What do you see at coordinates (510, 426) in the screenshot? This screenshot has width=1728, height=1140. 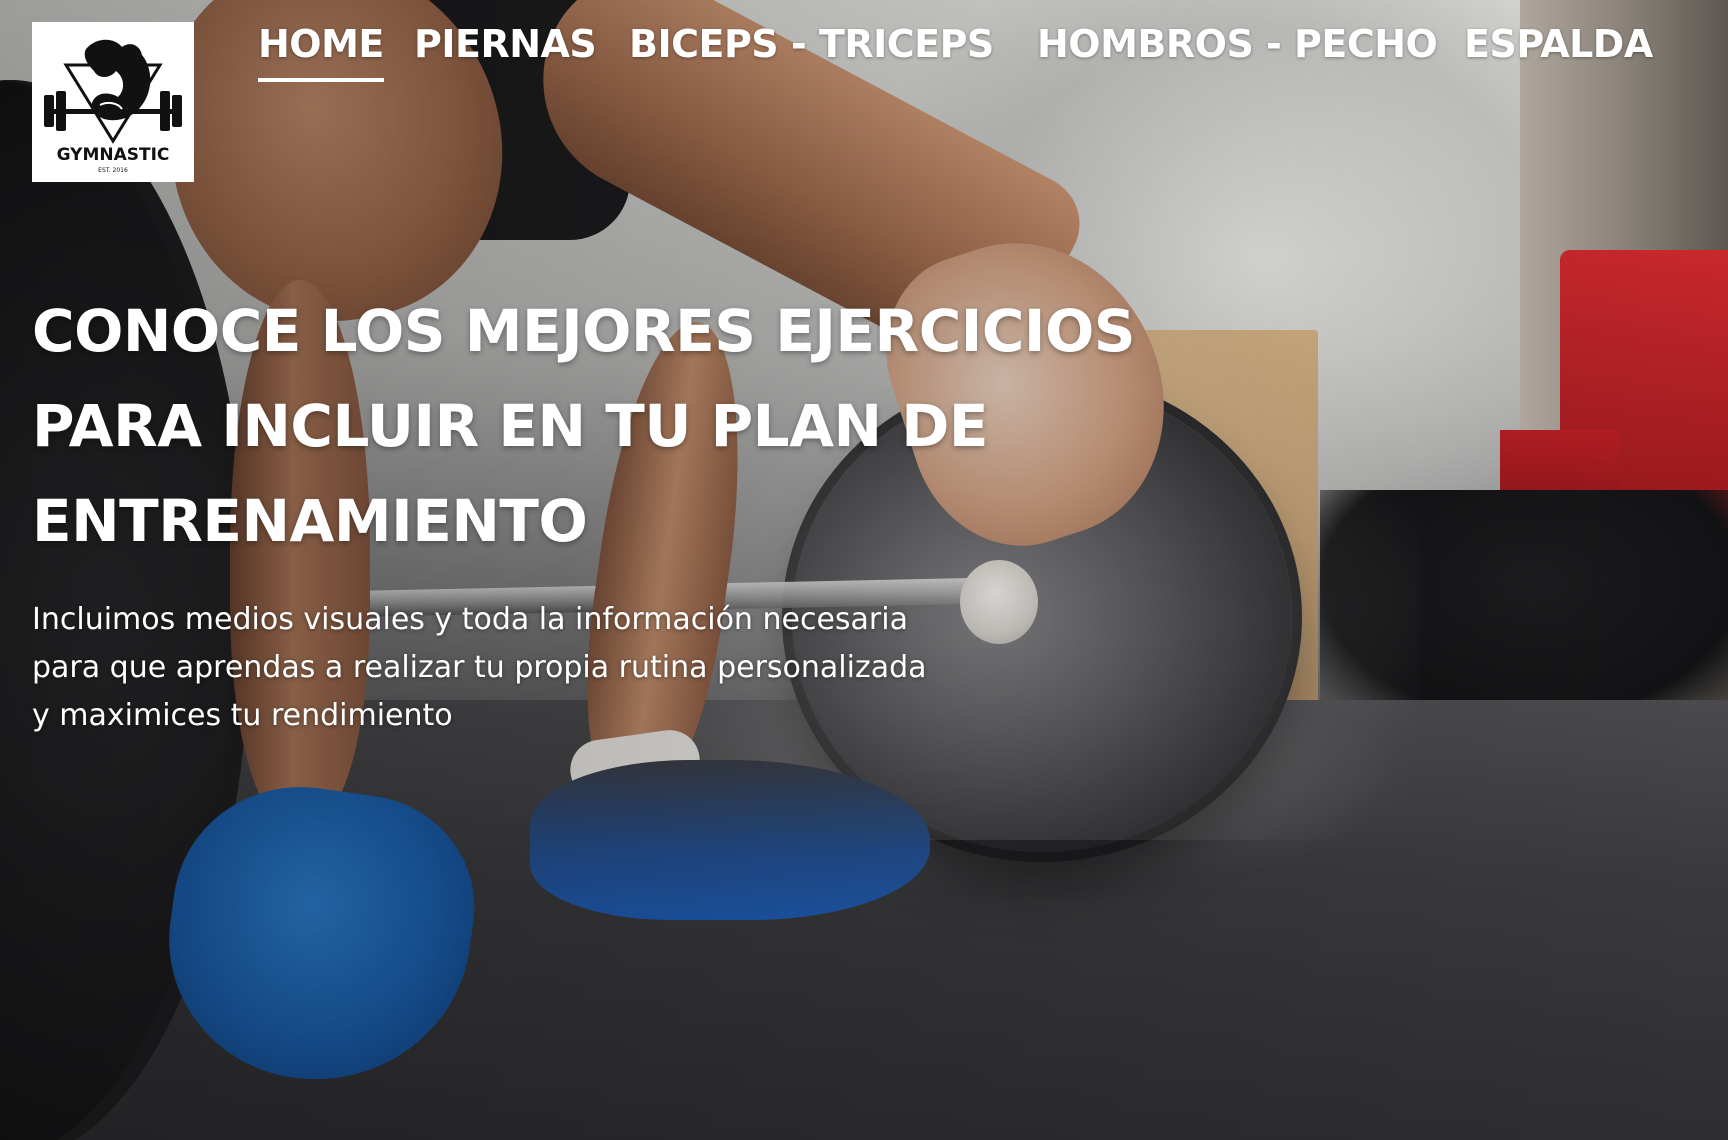 I see `hero-title-line: PARA INCLUIR EN TU PLAN DE` at bounding box center [510, 426].